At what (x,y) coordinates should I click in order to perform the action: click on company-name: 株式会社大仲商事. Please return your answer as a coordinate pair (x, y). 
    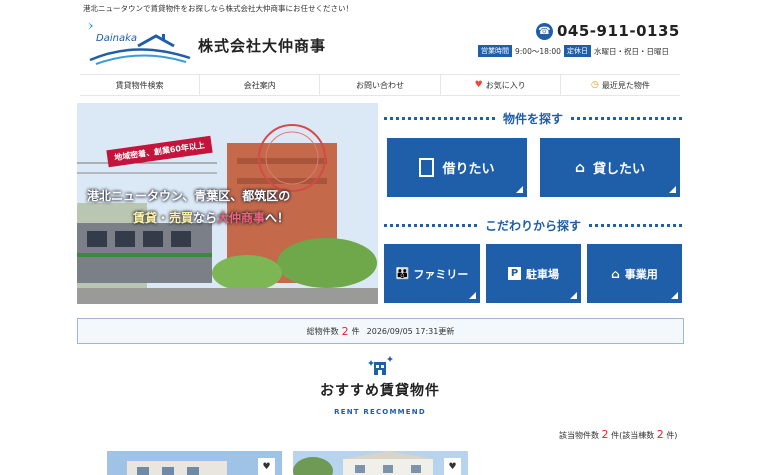
    Looking at the image, I should click on (262, 46).